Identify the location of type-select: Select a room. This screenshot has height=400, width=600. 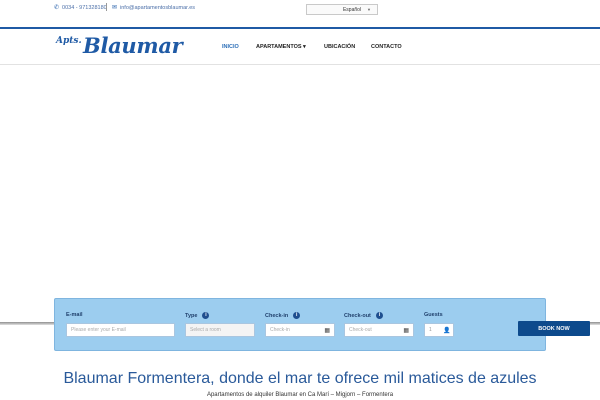
(220, 330).